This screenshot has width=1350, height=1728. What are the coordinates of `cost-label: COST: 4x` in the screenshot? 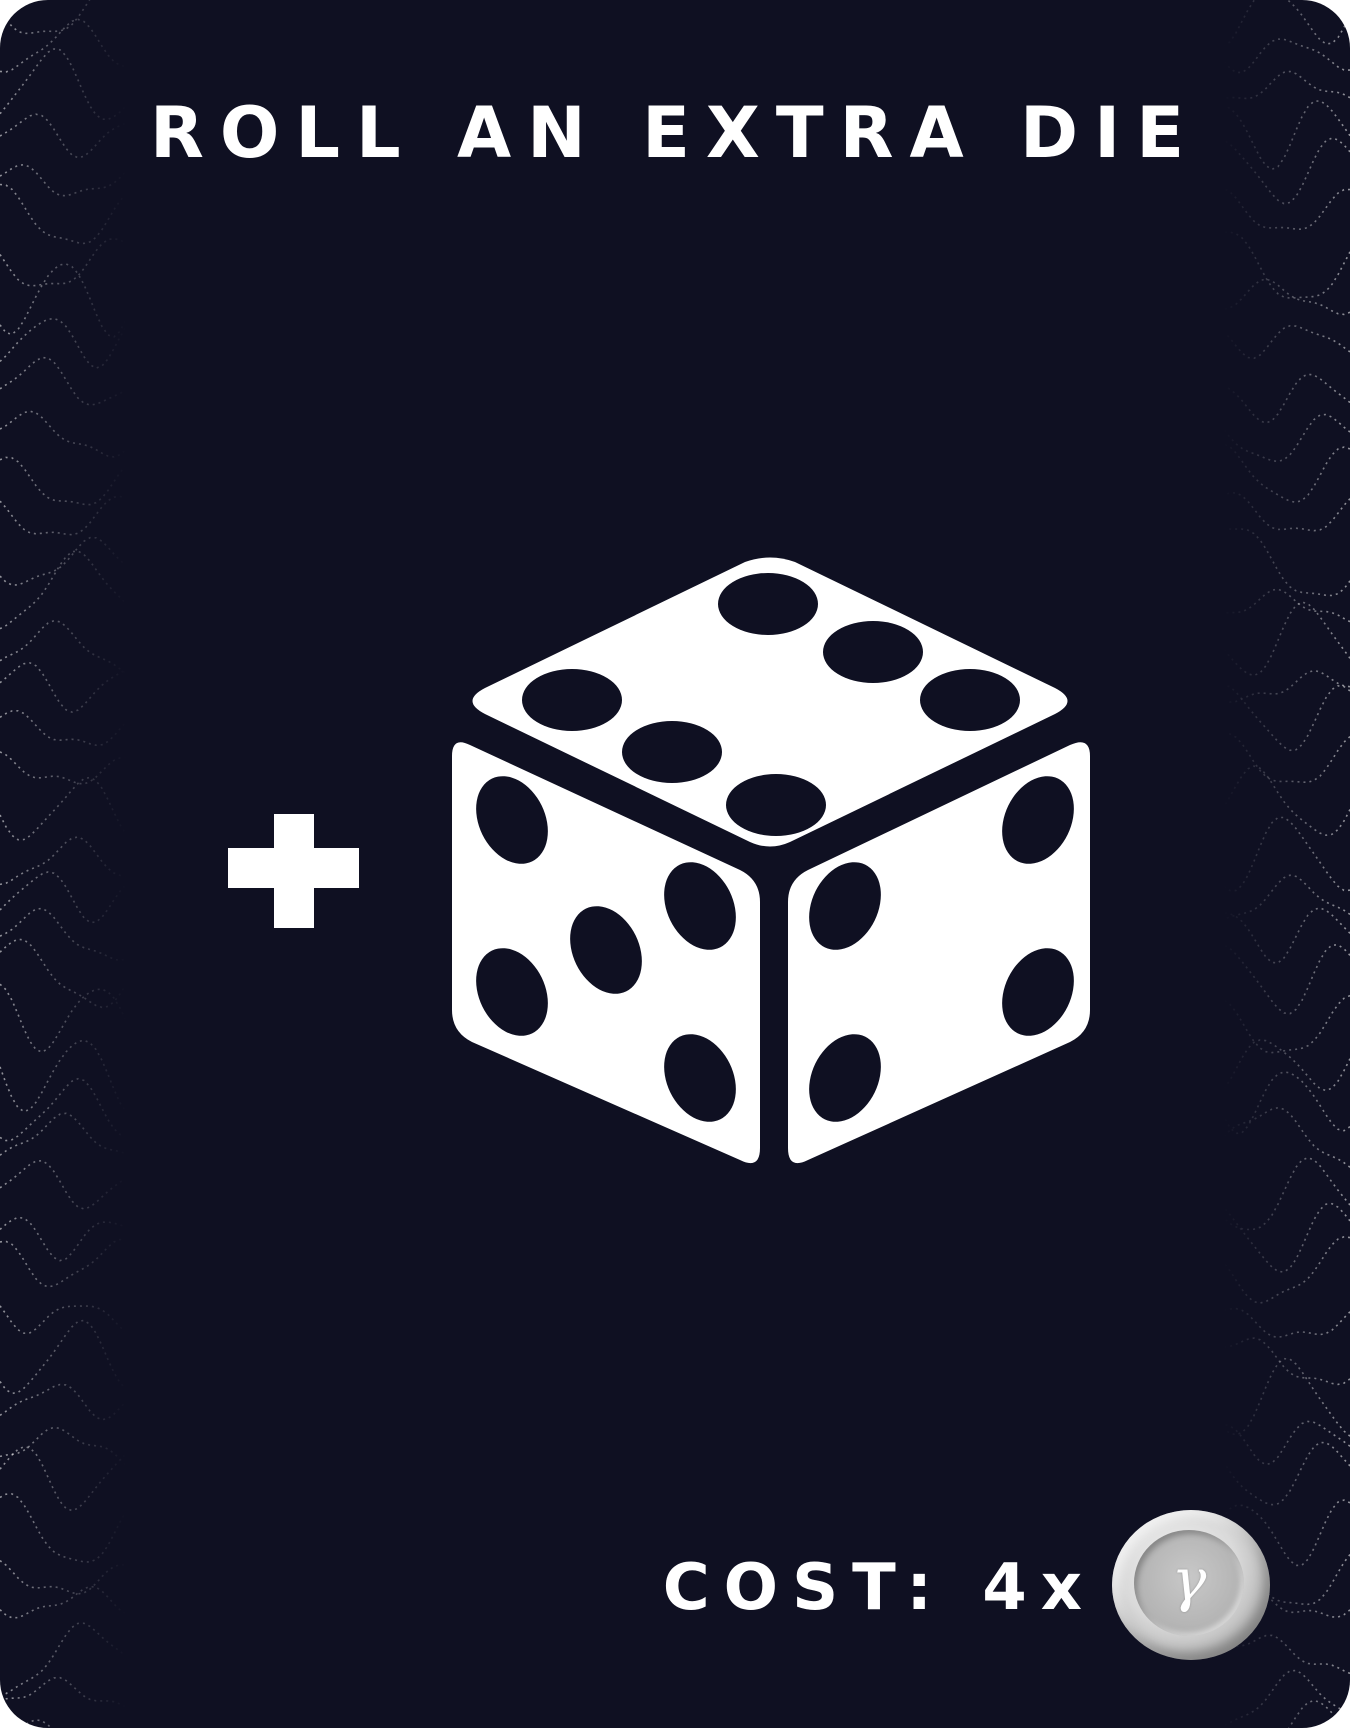 It's located at (879, 1588).